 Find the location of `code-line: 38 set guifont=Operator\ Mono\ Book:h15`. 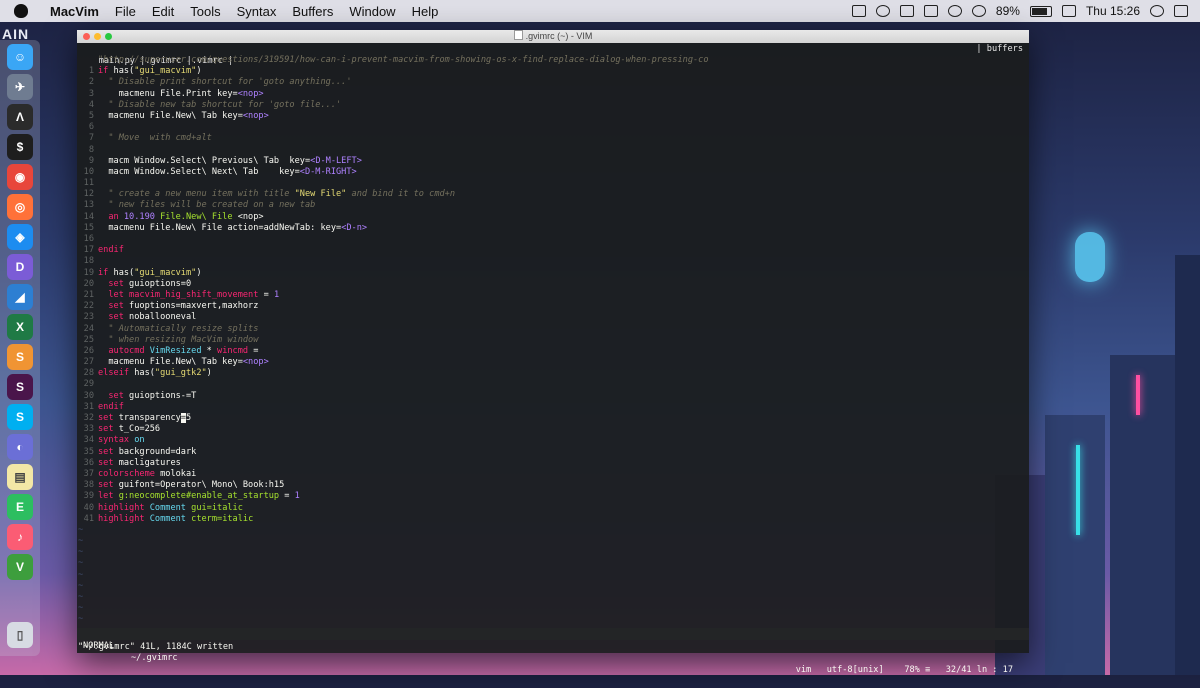

code-line: 38 set guifont=Operator\ Mono\ Book:h15 is located at coordinates (553, 485).